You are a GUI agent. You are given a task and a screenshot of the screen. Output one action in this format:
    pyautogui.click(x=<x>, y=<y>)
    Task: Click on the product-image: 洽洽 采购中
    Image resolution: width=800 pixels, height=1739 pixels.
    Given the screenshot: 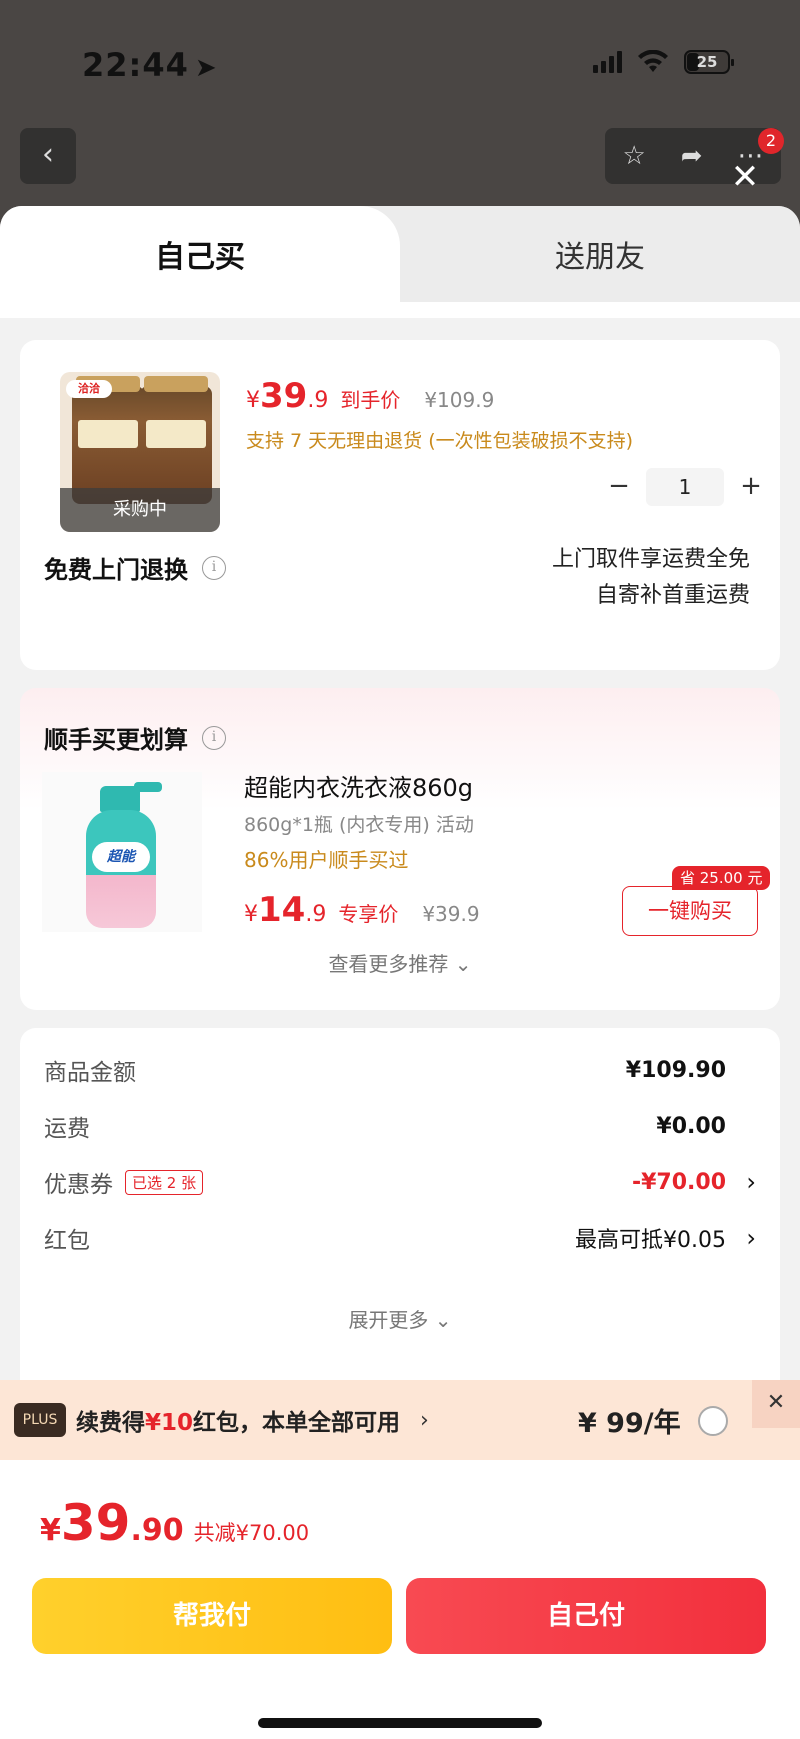 What is the action you would take?
    pyautogui.click(x=140, y=452)
    